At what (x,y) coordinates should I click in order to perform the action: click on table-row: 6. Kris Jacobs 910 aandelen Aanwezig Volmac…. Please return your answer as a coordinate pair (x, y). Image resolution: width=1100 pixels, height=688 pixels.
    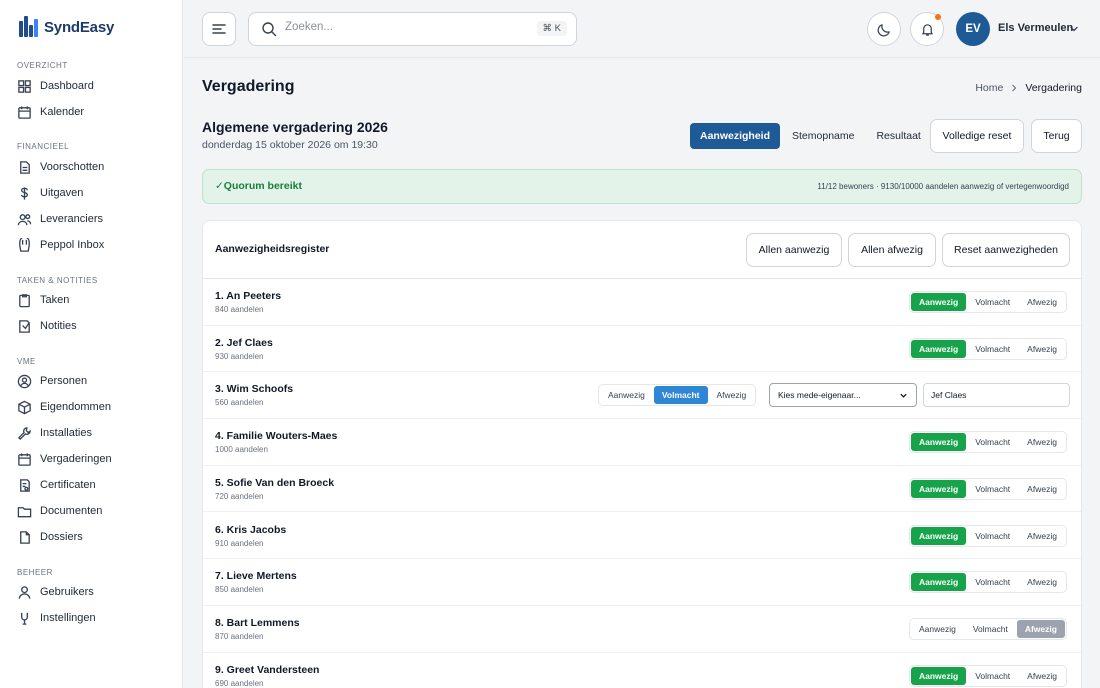
    Looking at the image, I should click on (642, 536).